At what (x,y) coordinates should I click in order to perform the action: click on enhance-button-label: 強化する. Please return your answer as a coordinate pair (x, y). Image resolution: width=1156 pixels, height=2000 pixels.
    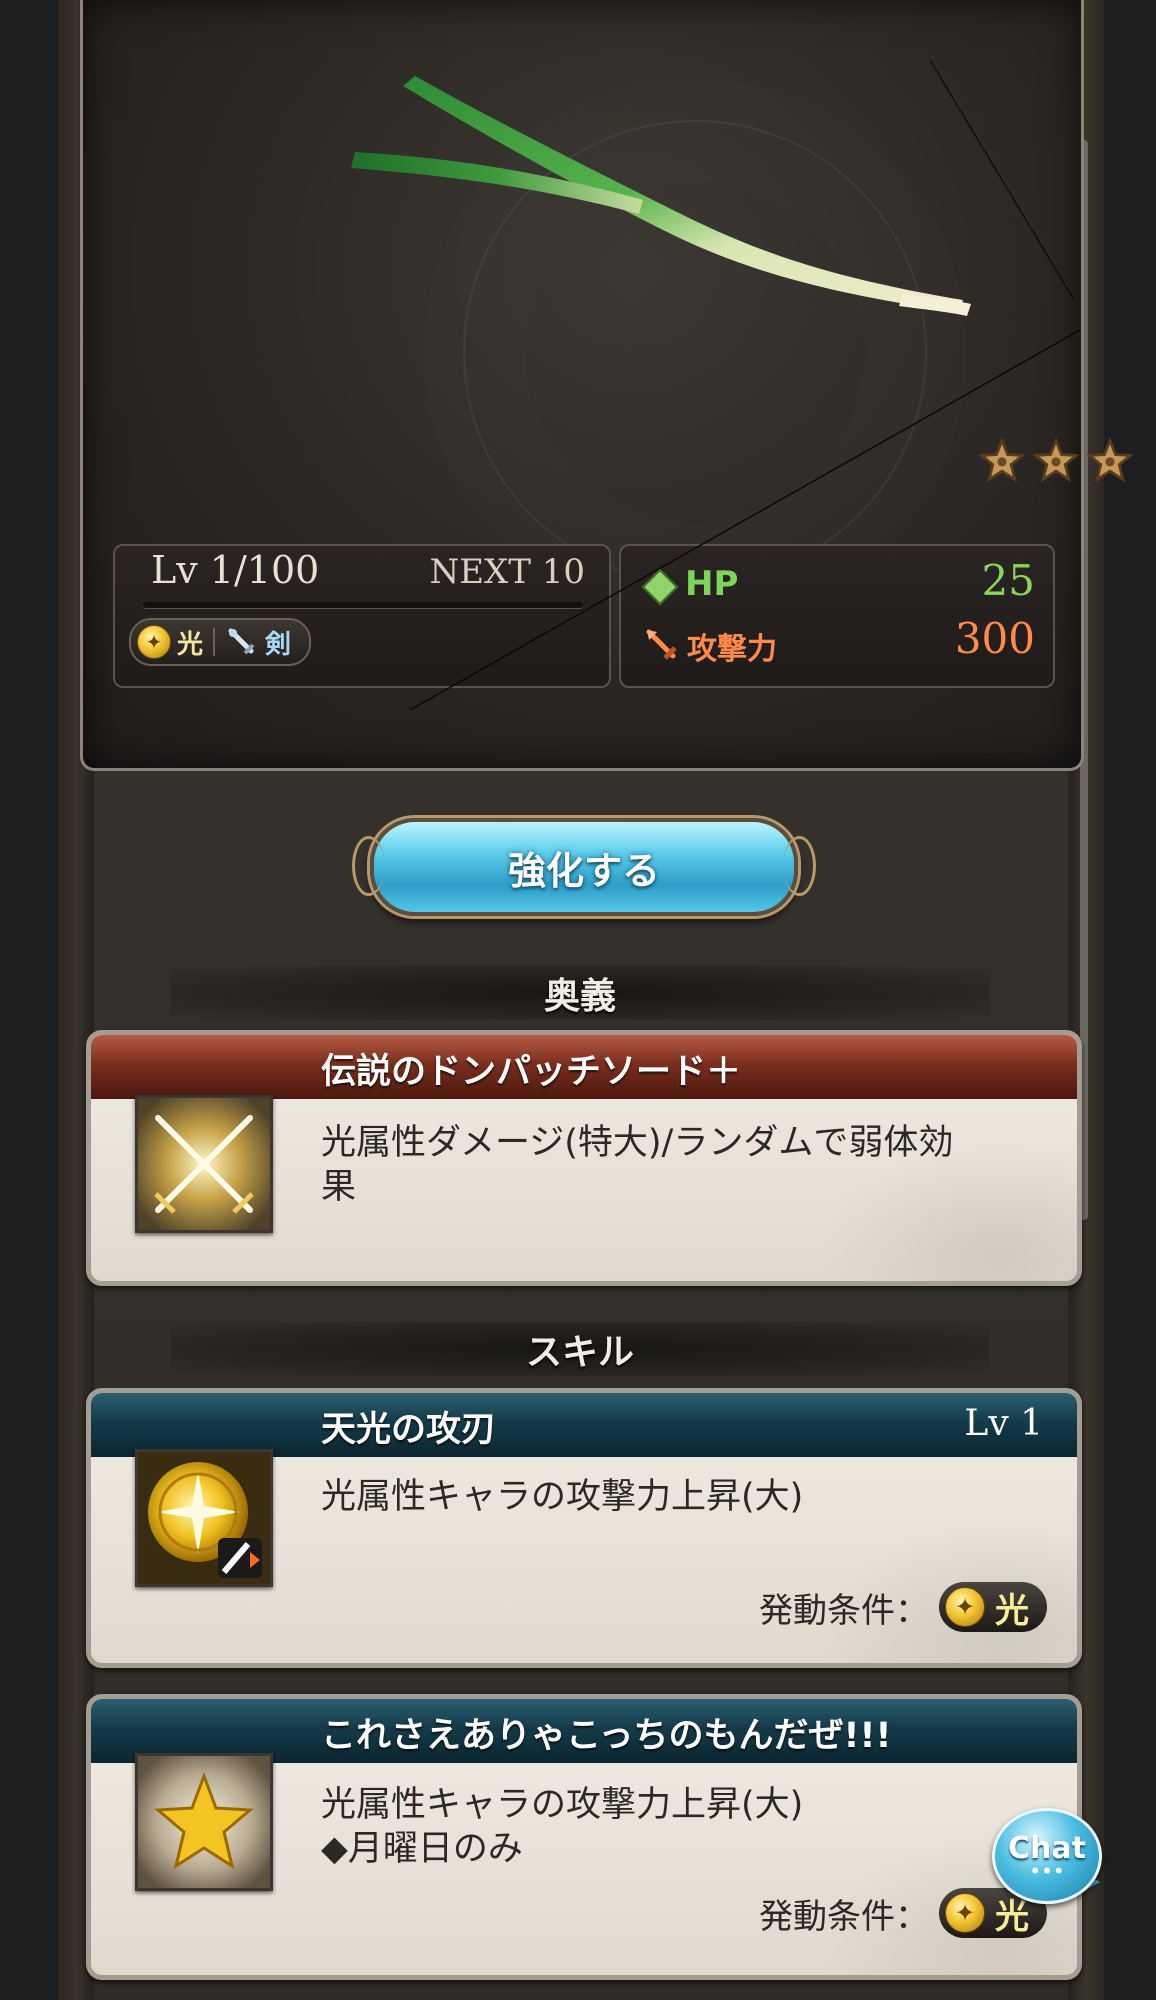
    Looking at the image, I should click on (583, 870).